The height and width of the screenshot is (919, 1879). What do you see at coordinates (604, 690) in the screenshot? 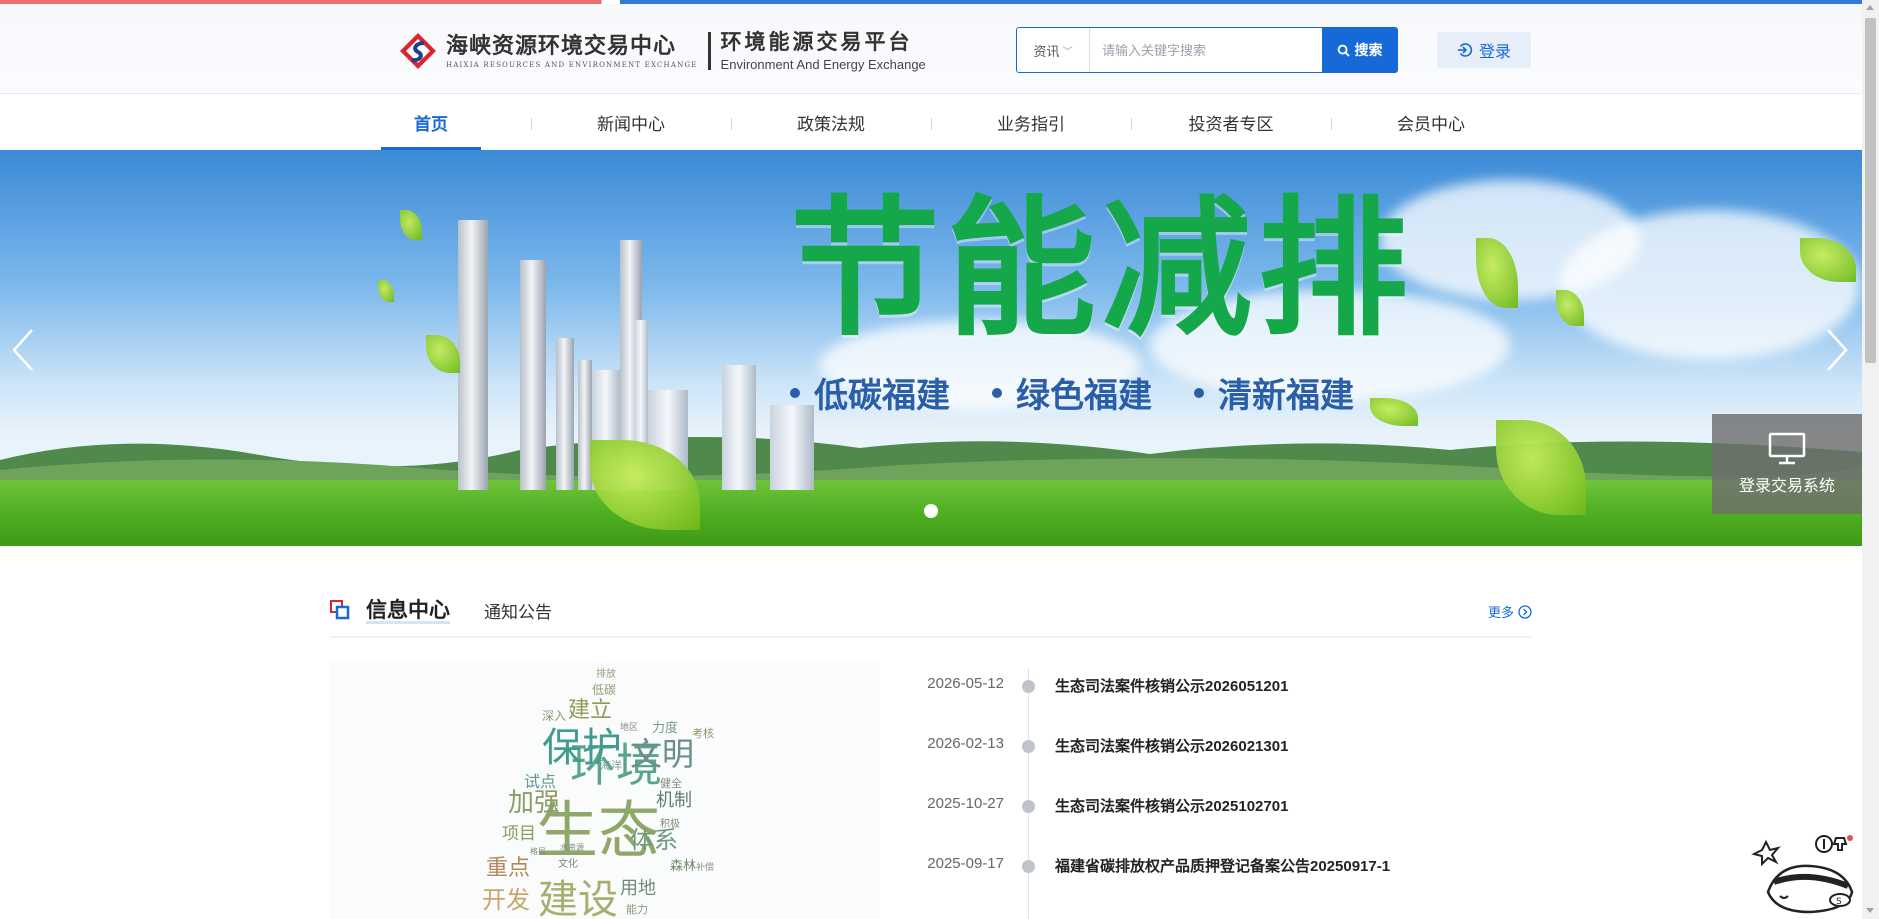
I see `wordcloud-word: 低碳` at bounding box center [604, 690].